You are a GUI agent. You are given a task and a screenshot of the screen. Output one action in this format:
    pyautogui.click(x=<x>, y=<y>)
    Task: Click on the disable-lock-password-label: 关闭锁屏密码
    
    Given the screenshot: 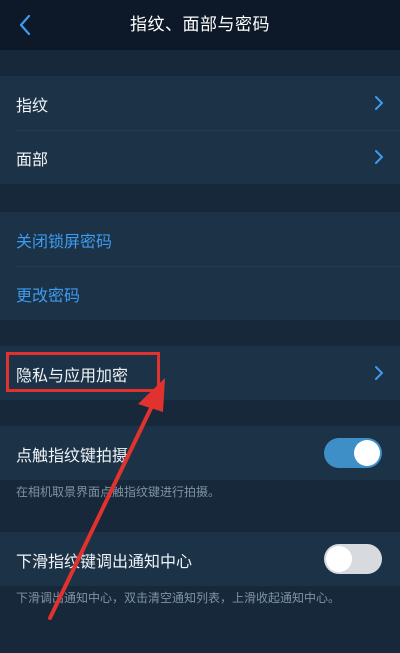 What is the action you would take?
    pyautogui.click(x=64, y=241)
    